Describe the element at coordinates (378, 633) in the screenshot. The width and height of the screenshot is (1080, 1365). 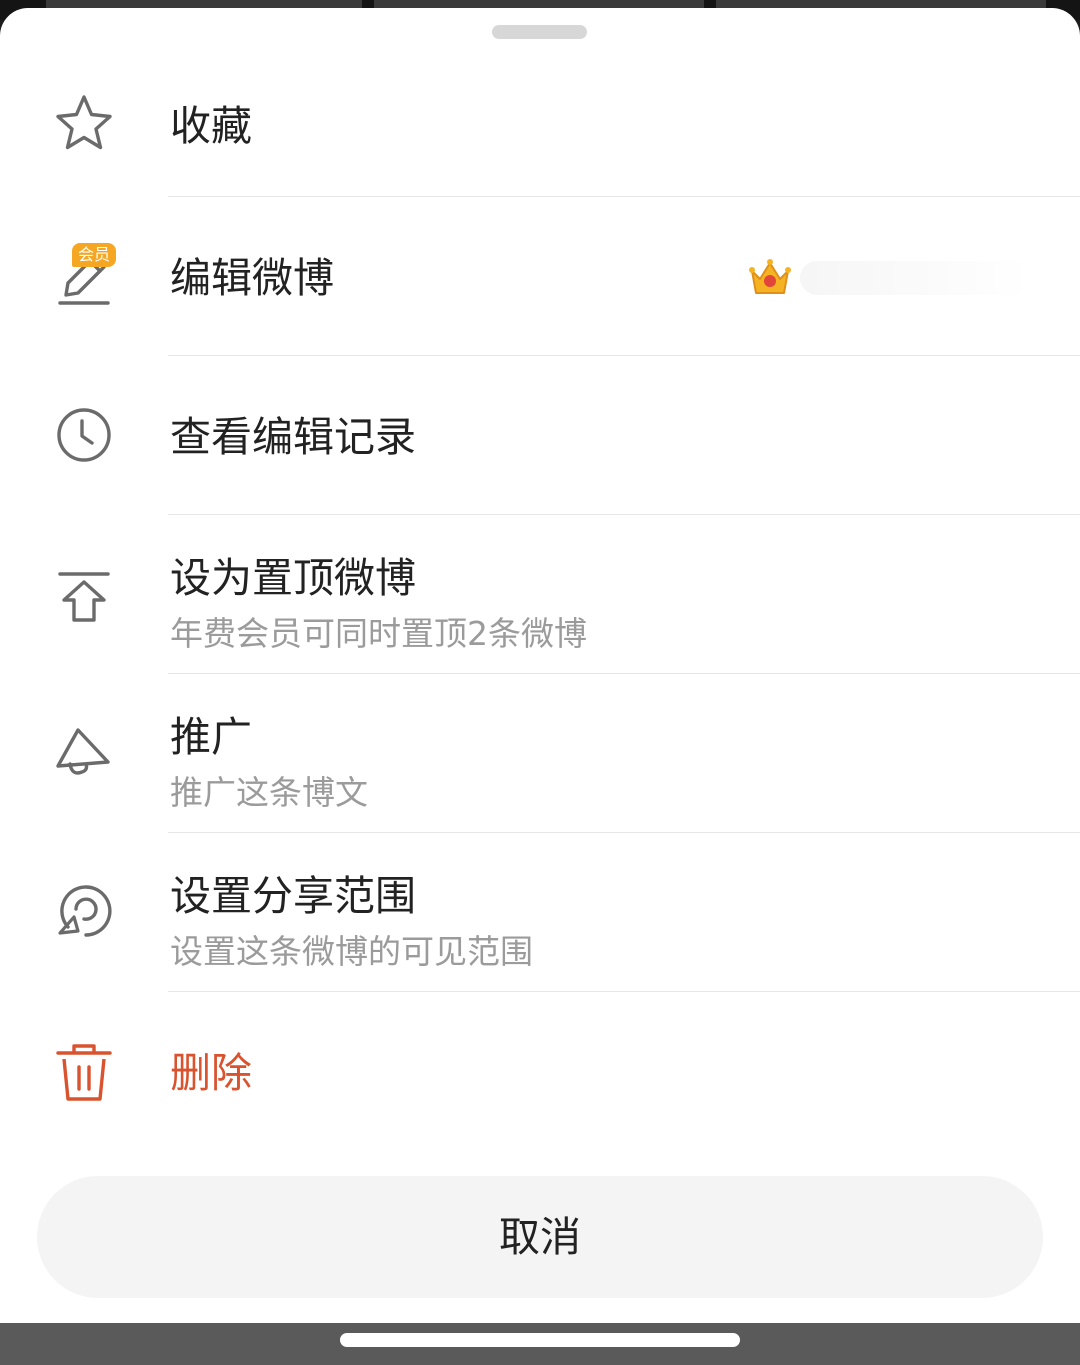
I see `pin-to-top-sublabel: 年费会员可同时置顶2条微博` at that location.